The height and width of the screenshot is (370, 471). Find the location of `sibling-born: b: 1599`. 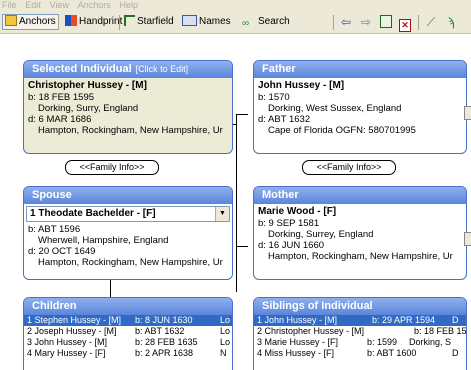

sibling-born: b: 1599 is located at coordinates (382, 342).